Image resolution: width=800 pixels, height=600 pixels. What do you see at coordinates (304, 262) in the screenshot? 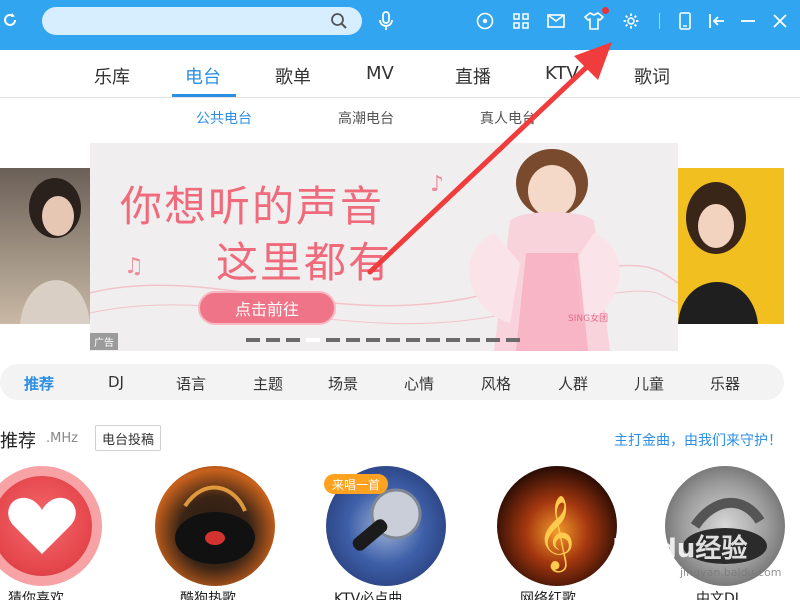
I see `banner-headline-2: 这里都有` at bounding box center [304, 262].